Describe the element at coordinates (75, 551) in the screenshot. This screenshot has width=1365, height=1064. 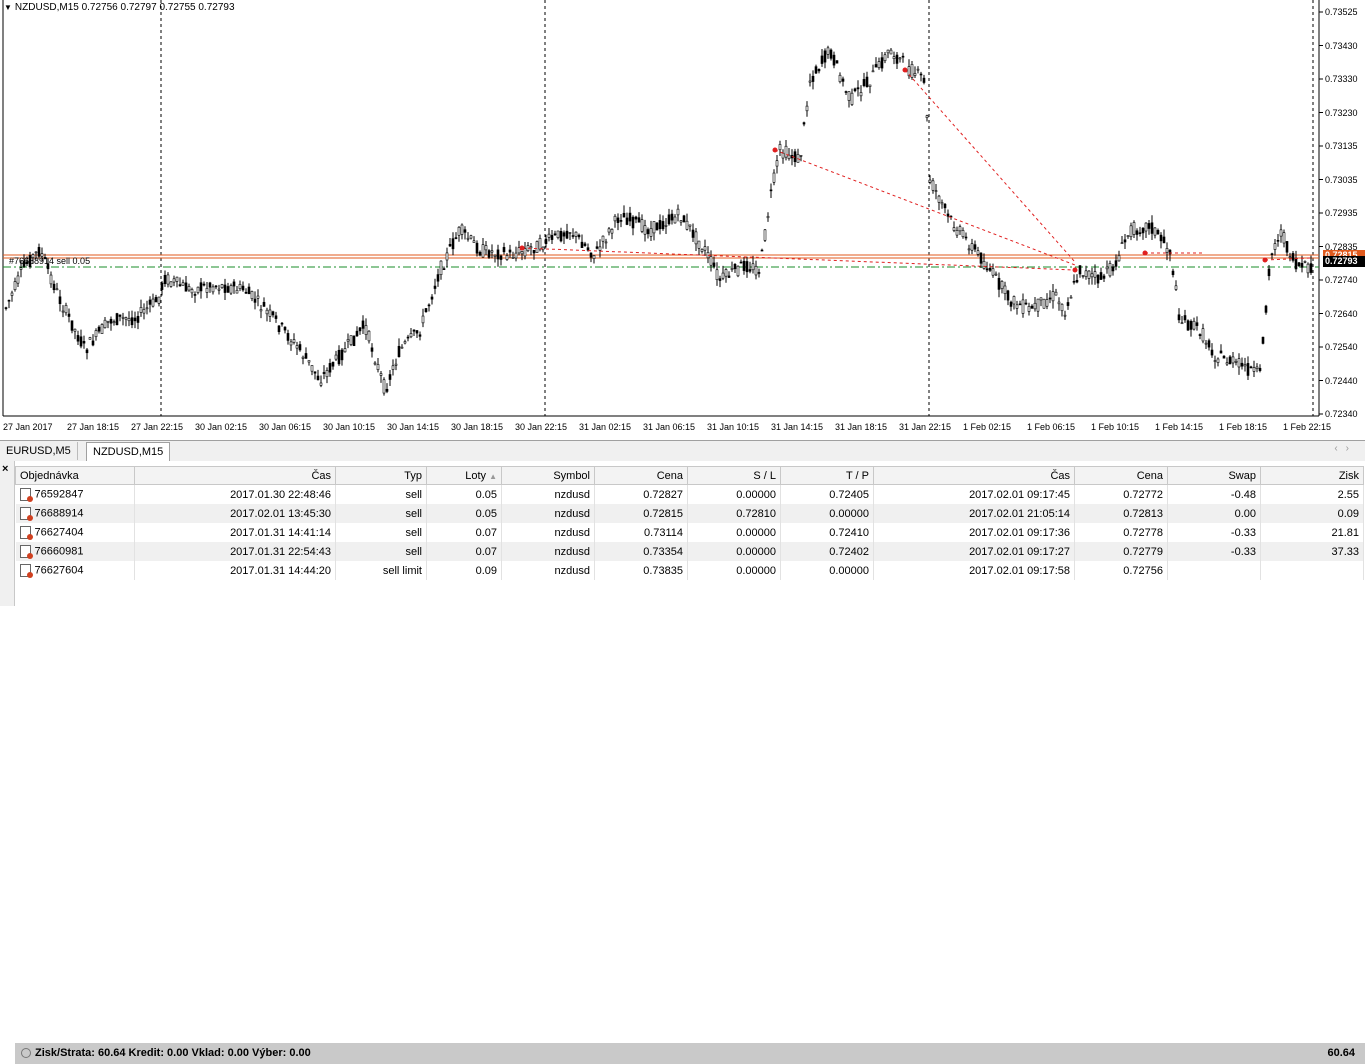
I see `cell-order: 76660981` at that location.